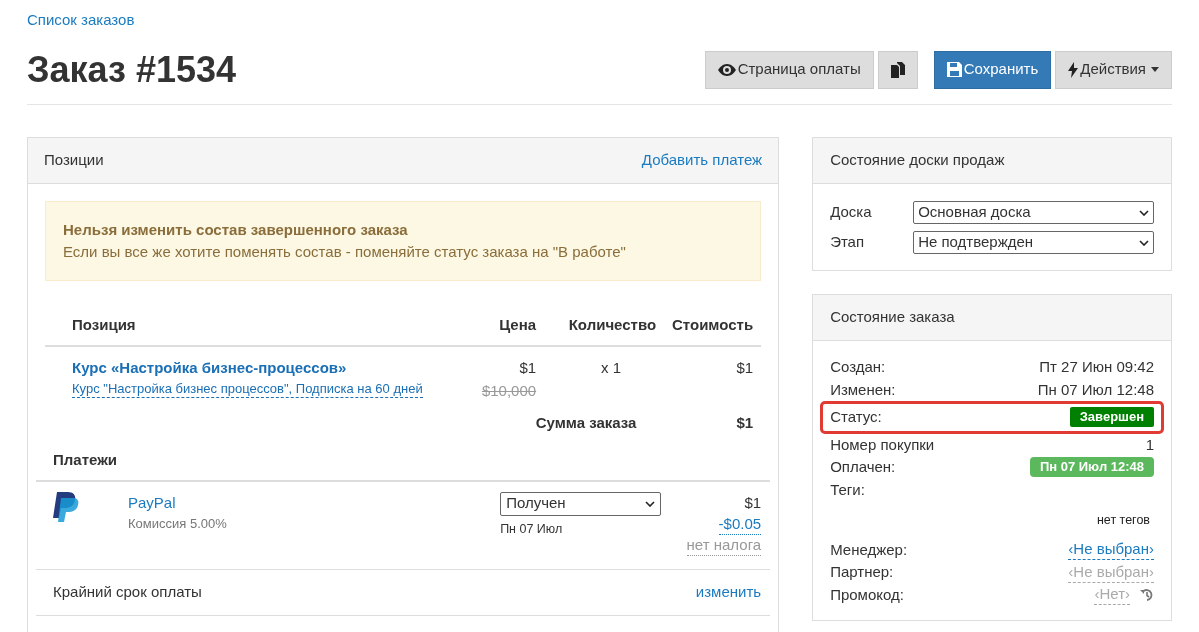 This screenshot has width=1199, height=632. What do you see at coordinates (1123, 520) in the screenshot?
I see `tags-text: нет тегов` at bounding box center [1123, 520].